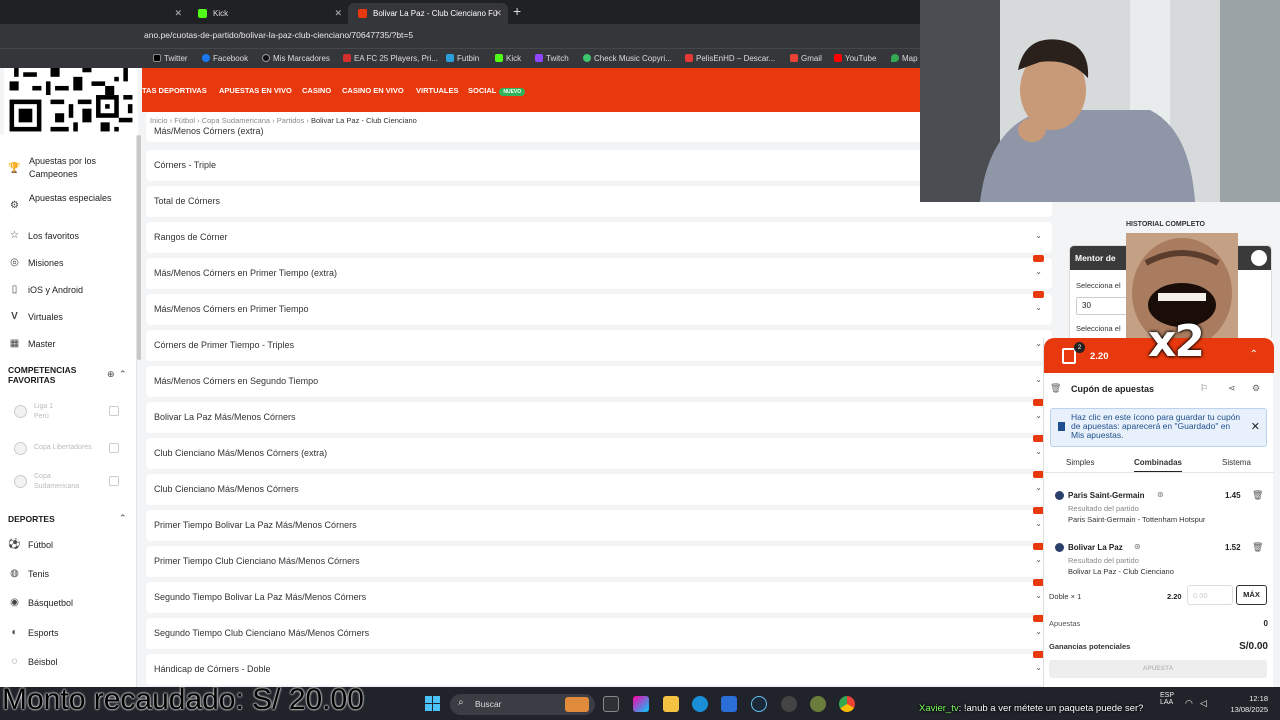  What do you see at coordinates (1204, 388) in the screenshot?
I see `bookmark-icon: ⚐` at bounding box center [1204, 388].